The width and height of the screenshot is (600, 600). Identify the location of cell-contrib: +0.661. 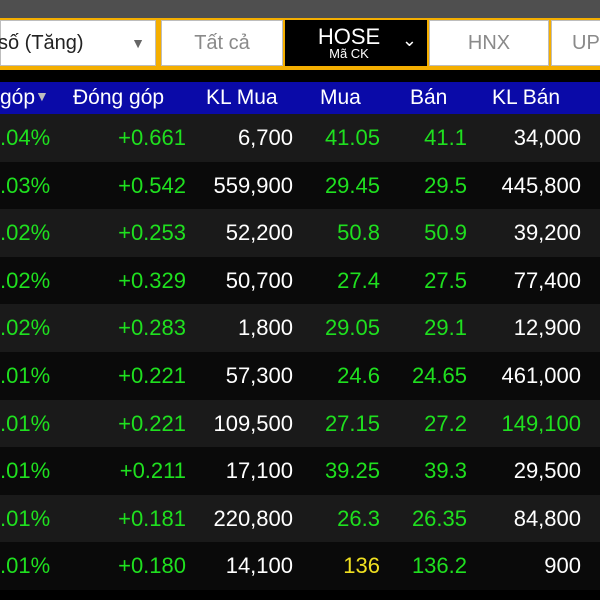
(152, 137).